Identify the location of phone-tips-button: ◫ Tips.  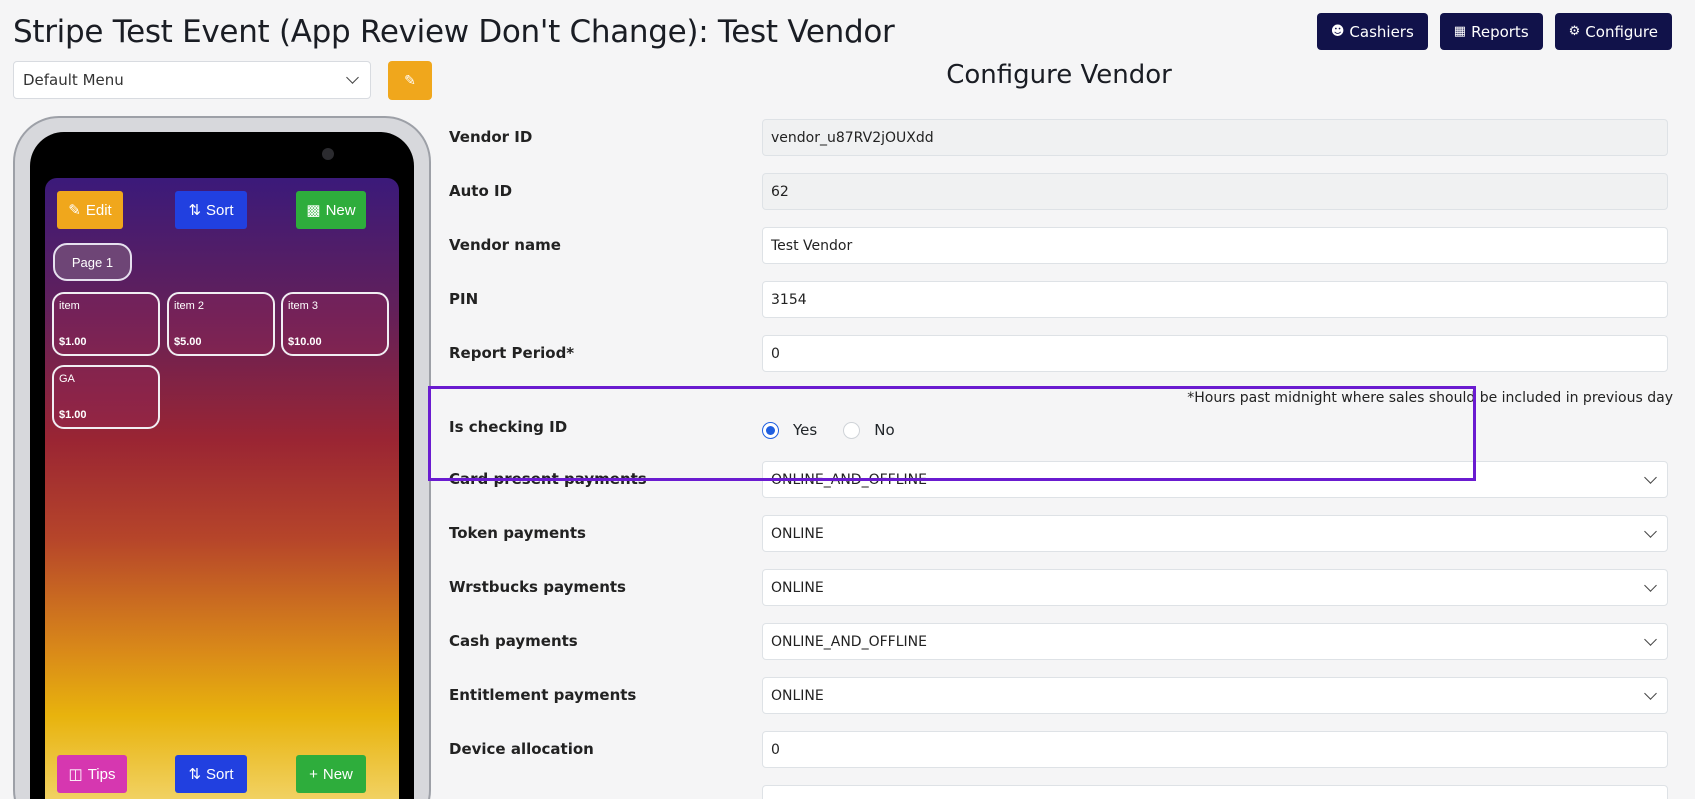
(92, 774).